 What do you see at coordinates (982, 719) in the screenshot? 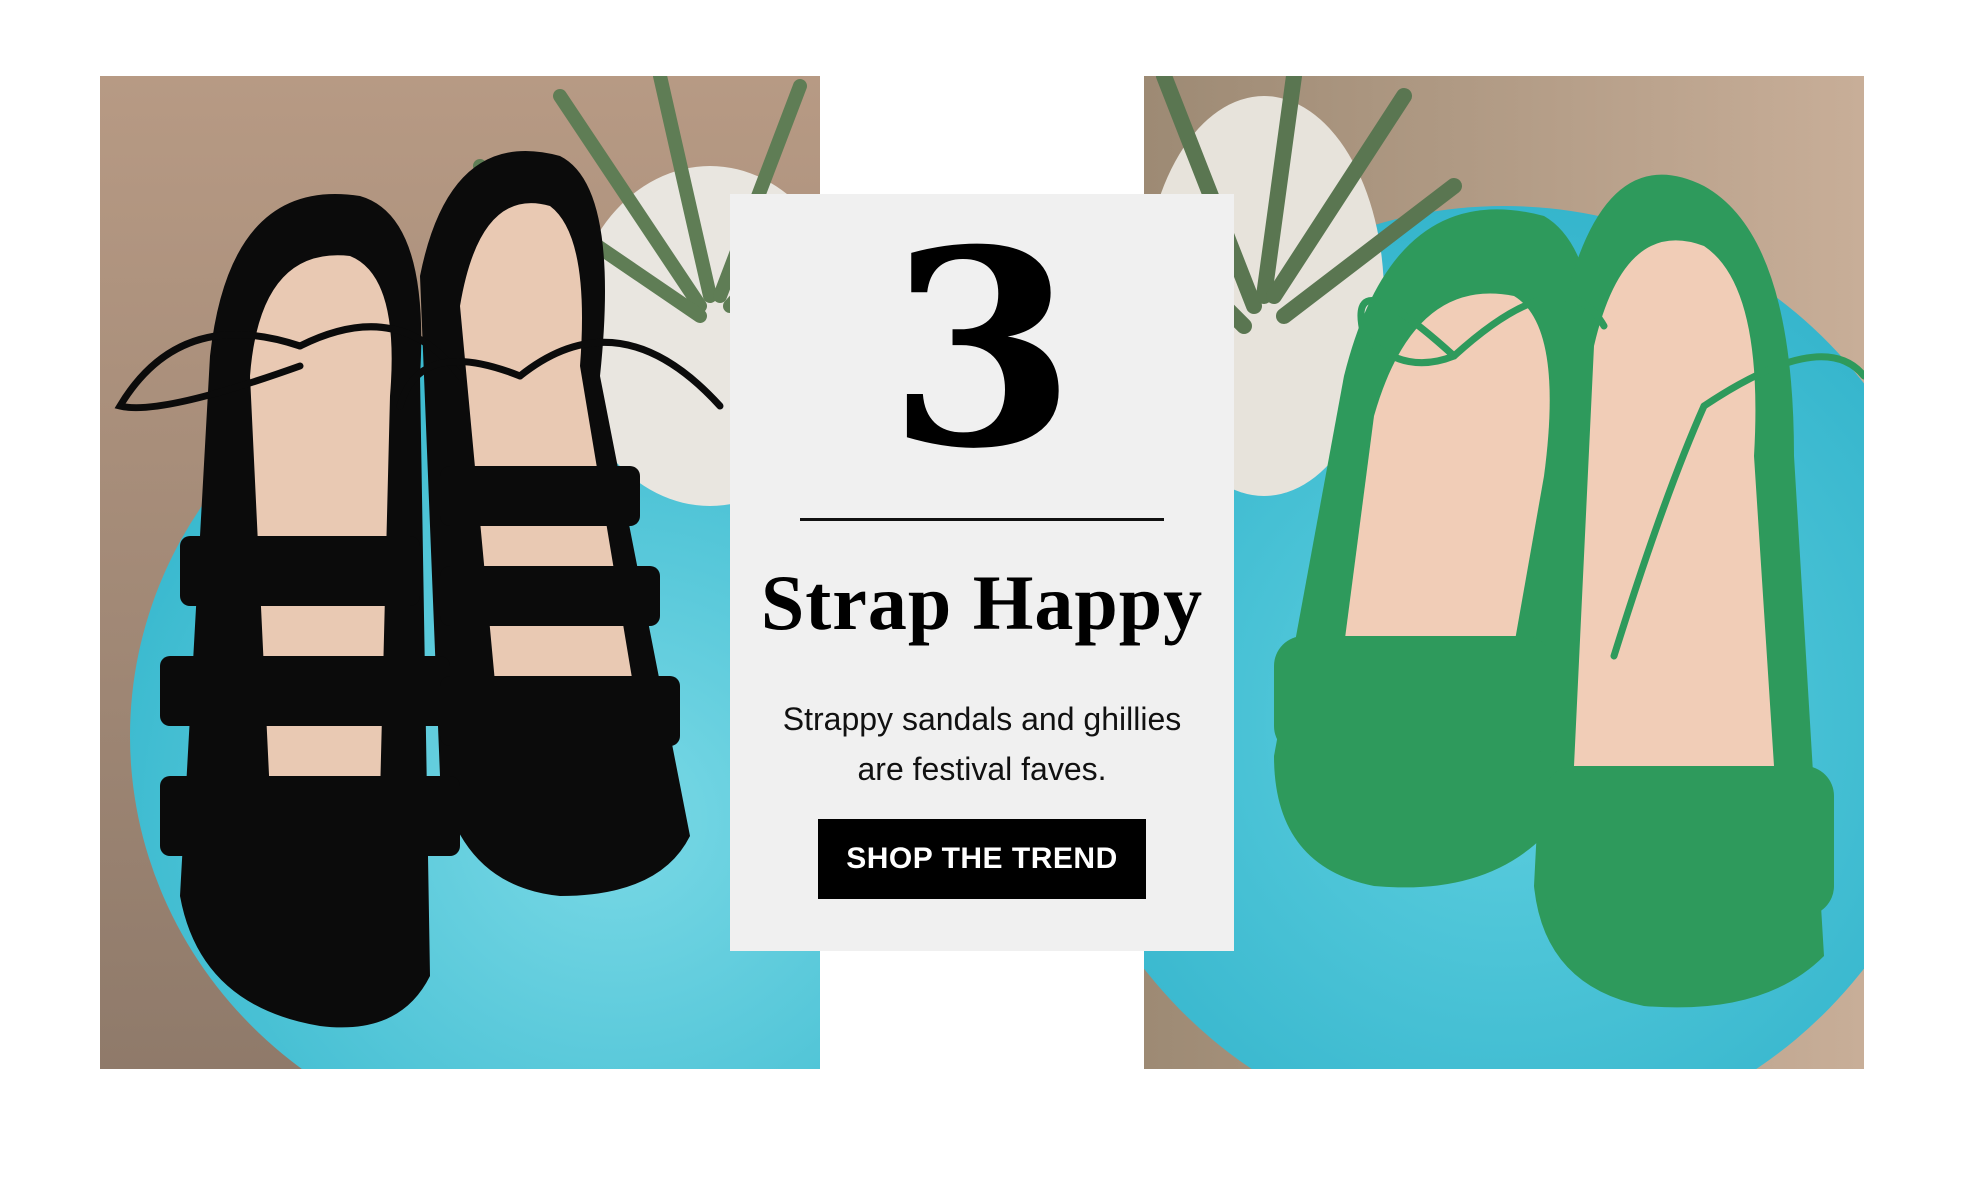
I see `description-line-1: Strappy sandals and ghillies` at bounding box center [982, 719].